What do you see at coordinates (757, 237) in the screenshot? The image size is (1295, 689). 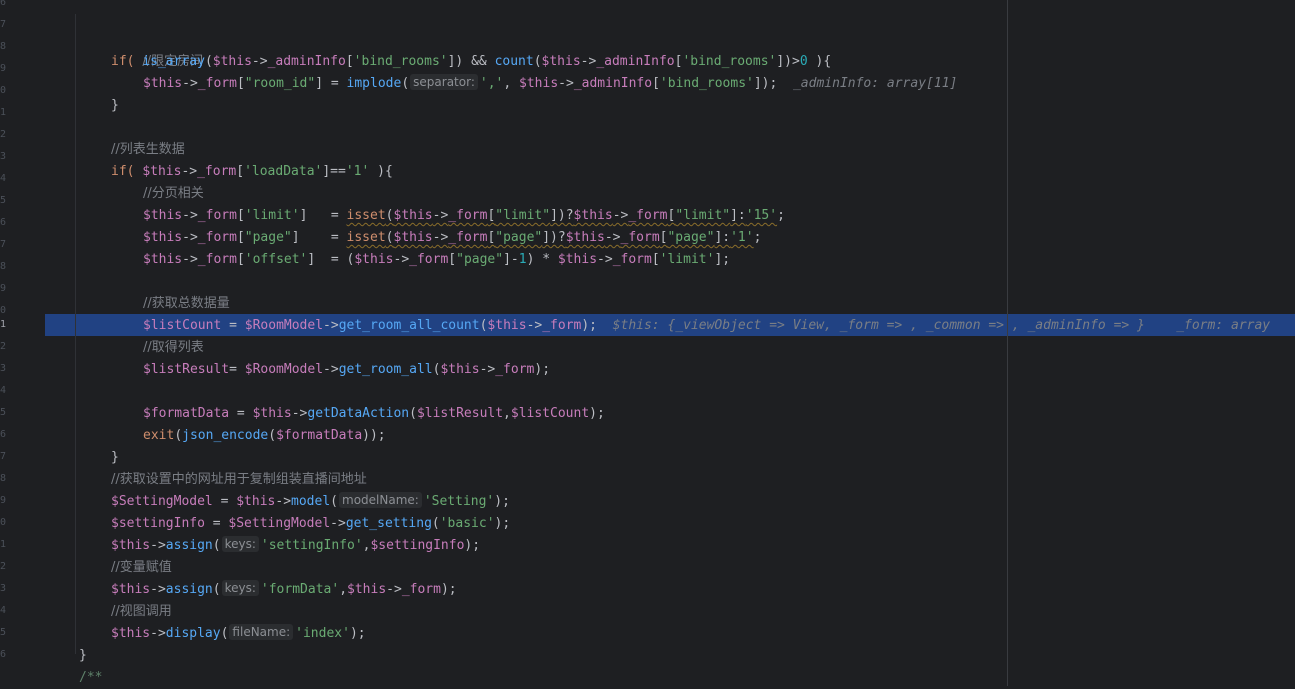 I see `punctuation: ;` at bounding box center [757, 237].